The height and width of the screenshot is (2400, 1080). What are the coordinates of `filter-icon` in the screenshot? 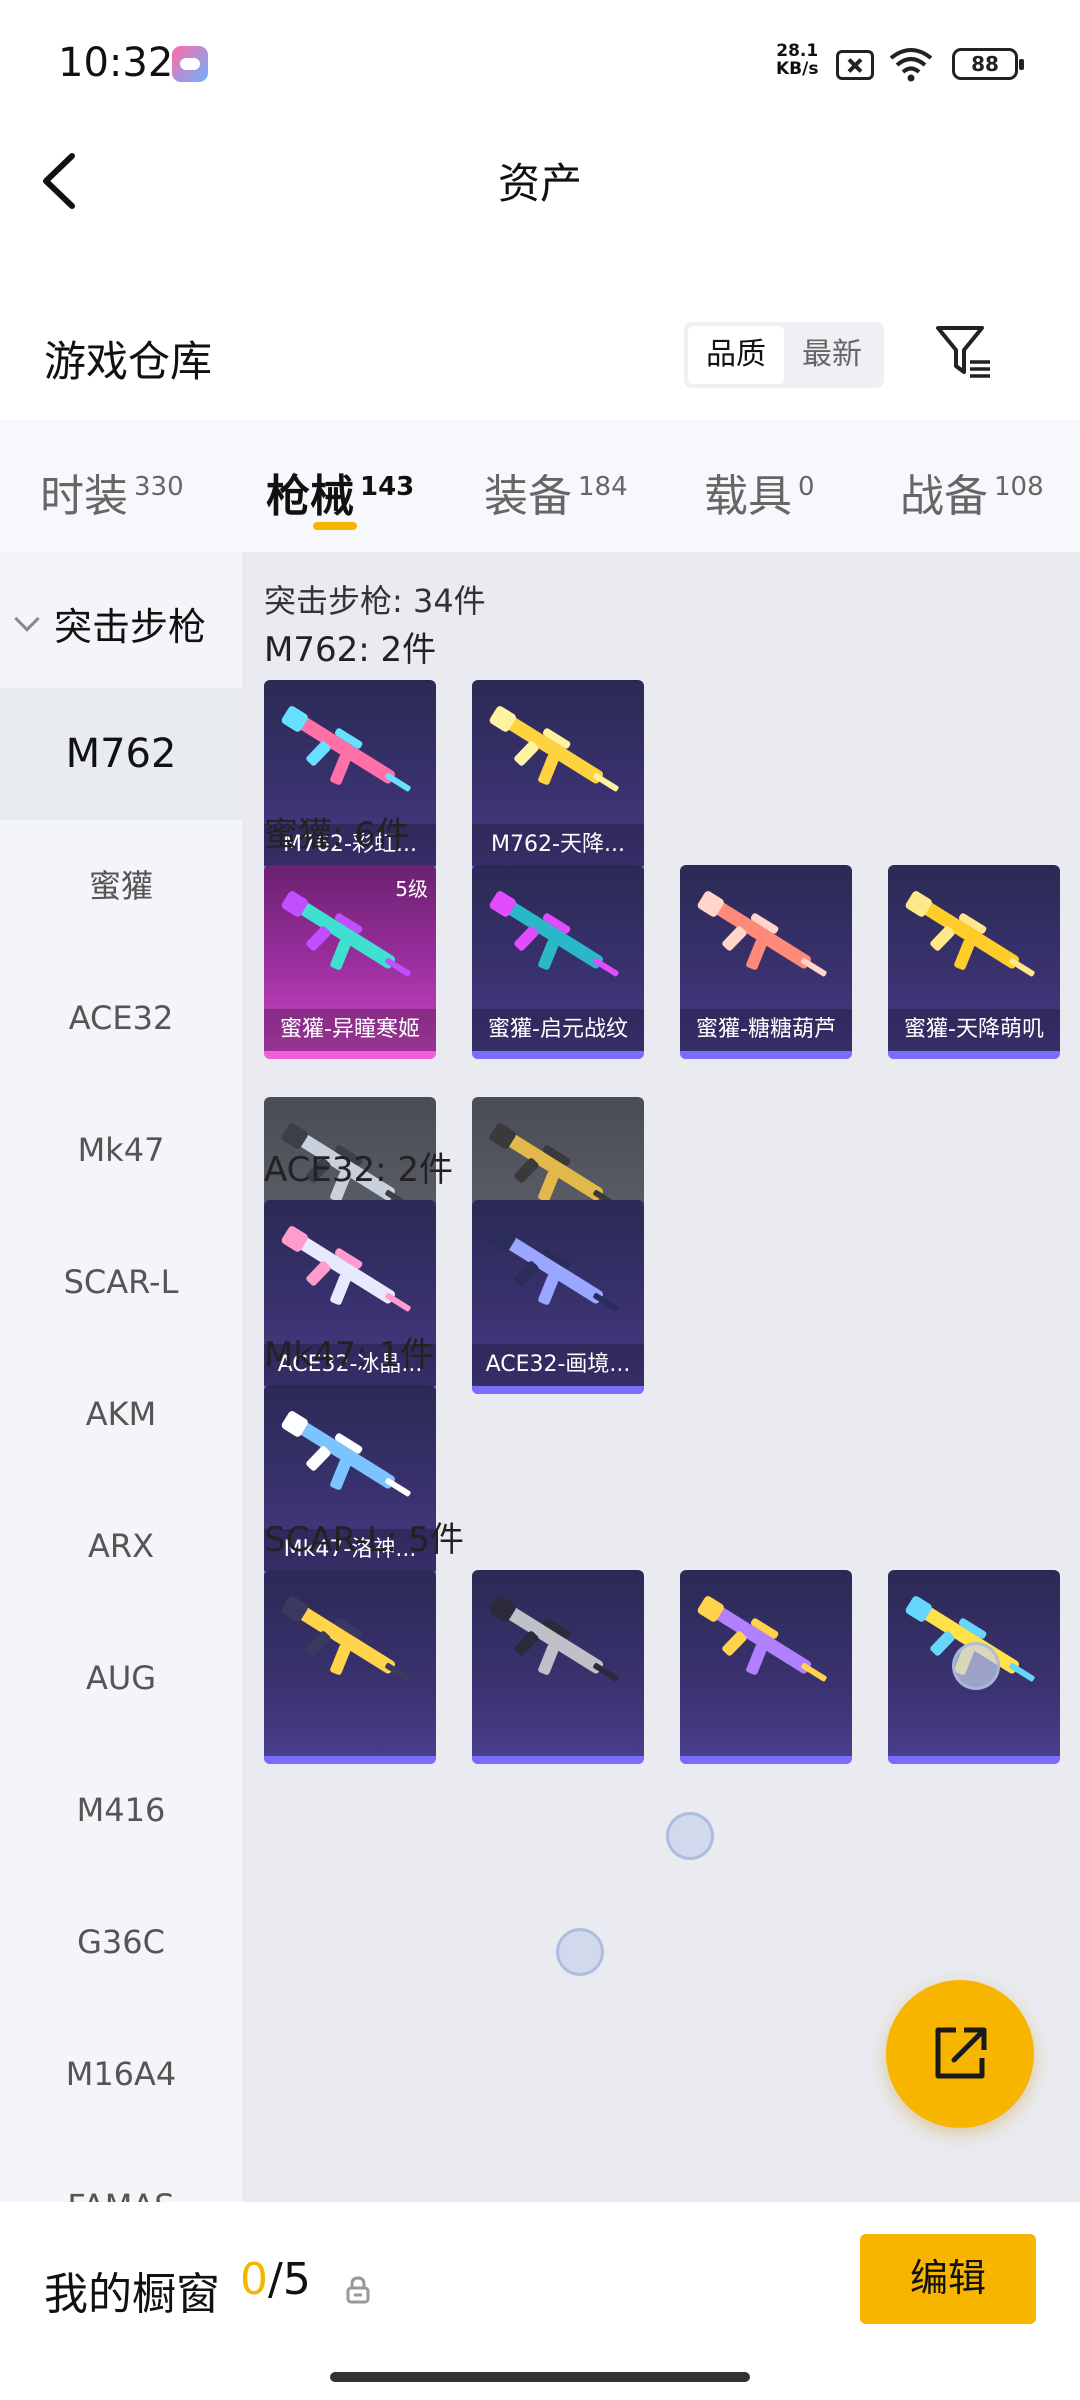 It's located at (964, 352).